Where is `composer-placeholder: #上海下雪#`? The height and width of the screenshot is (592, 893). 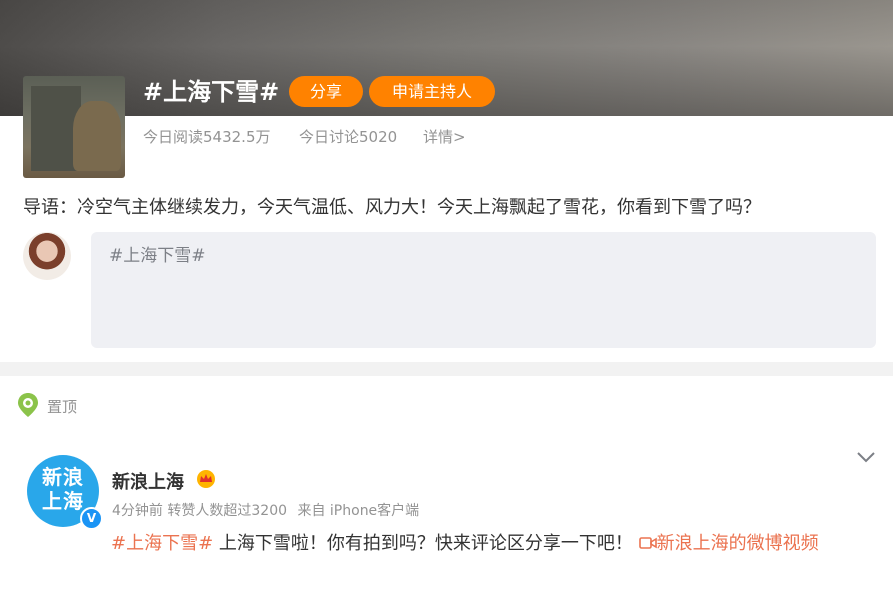
composer-placeholder: #上海下雪# is located at coordinates (157, 256).